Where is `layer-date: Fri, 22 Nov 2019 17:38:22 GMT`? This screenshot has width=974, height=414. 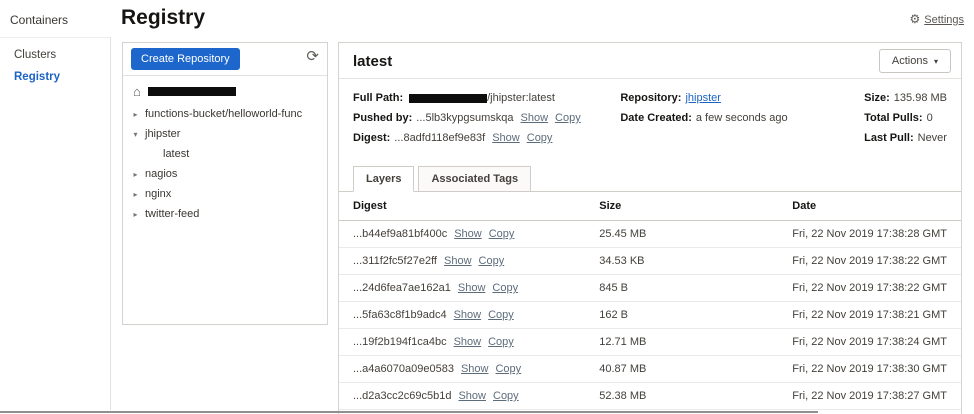
layer-date: Fri, 22 Nov 2019 17:38:22 GMT is located at coordinates (869, 261).